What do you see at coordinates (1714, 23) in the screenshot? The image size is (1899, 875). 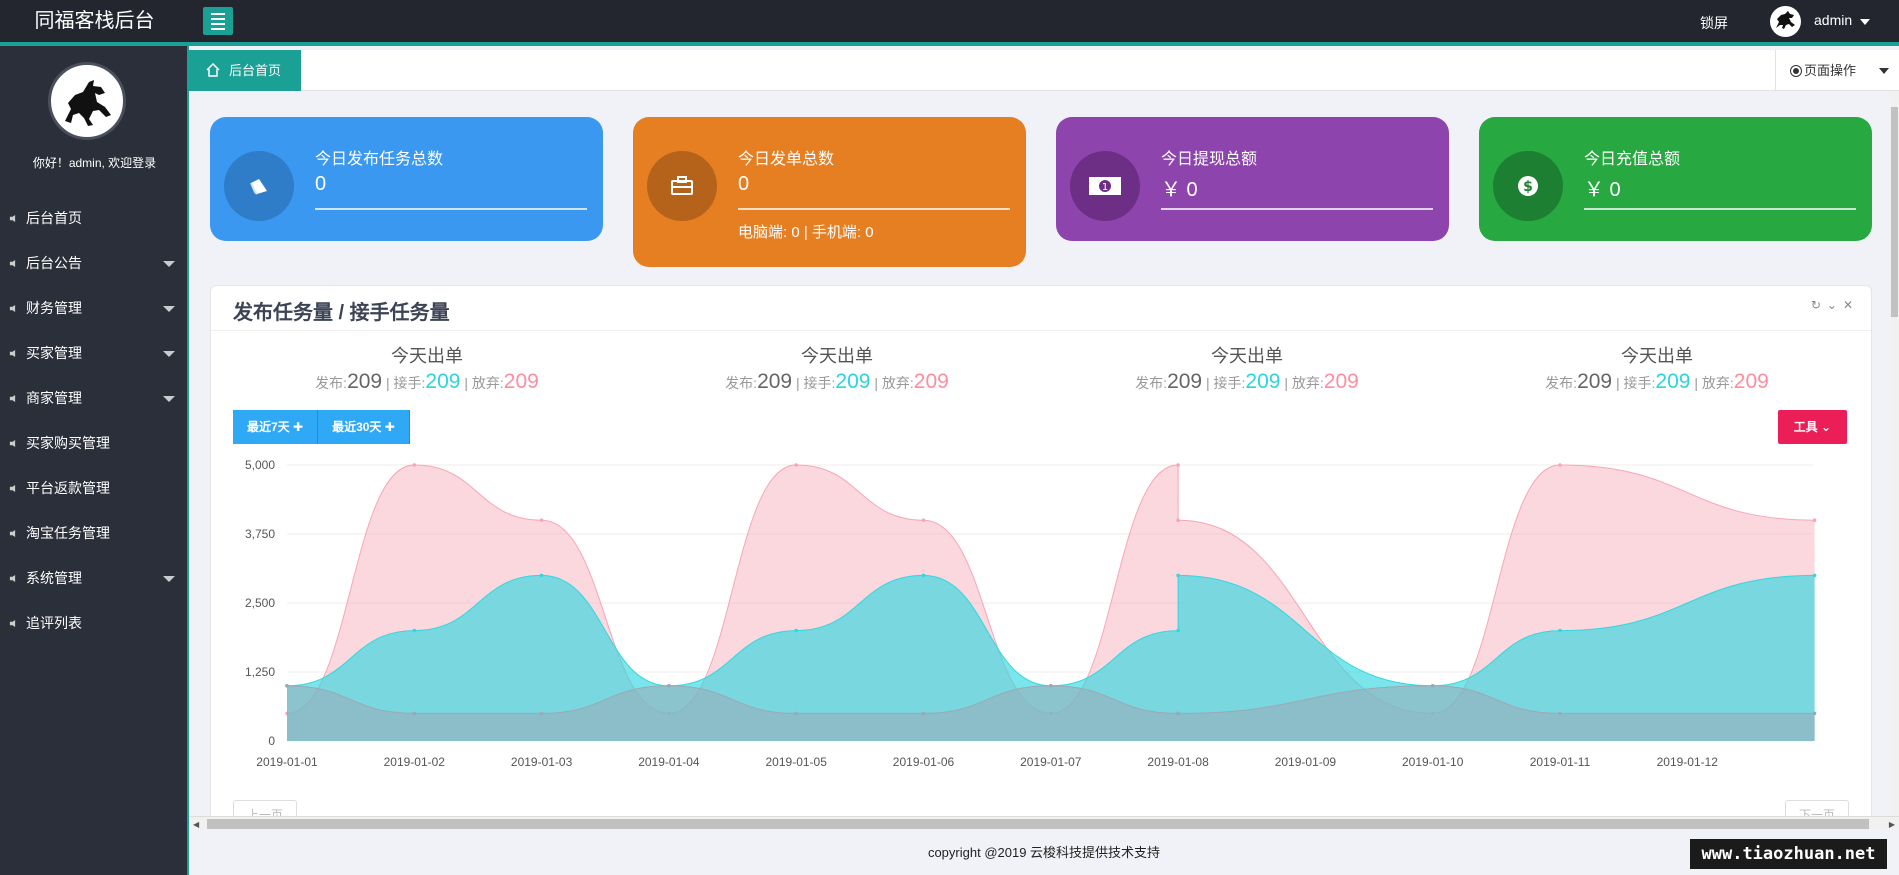 I see `lock-screen-link: 锁屏` at bounding box center [1714, 23].